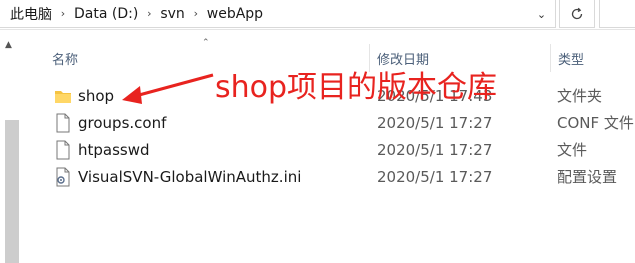 The image size is (635, 263). I want to click on scroll-up-icon: ▲, so click(8, 45).